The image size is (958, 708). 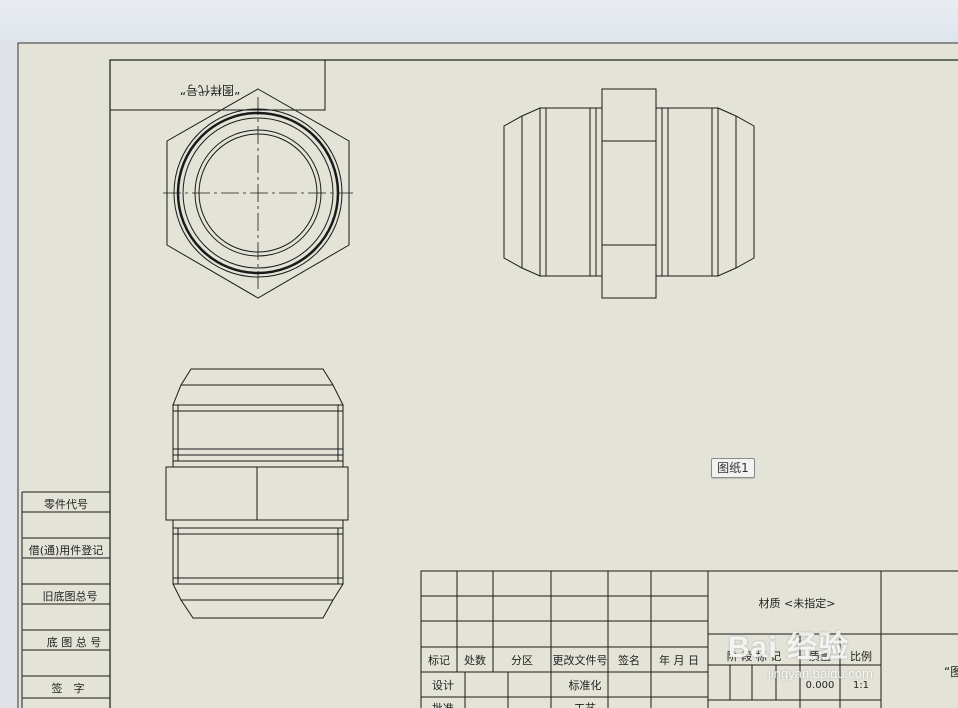 I want to click on tb-scale-value: 1:1, so click(x=861, y=685).